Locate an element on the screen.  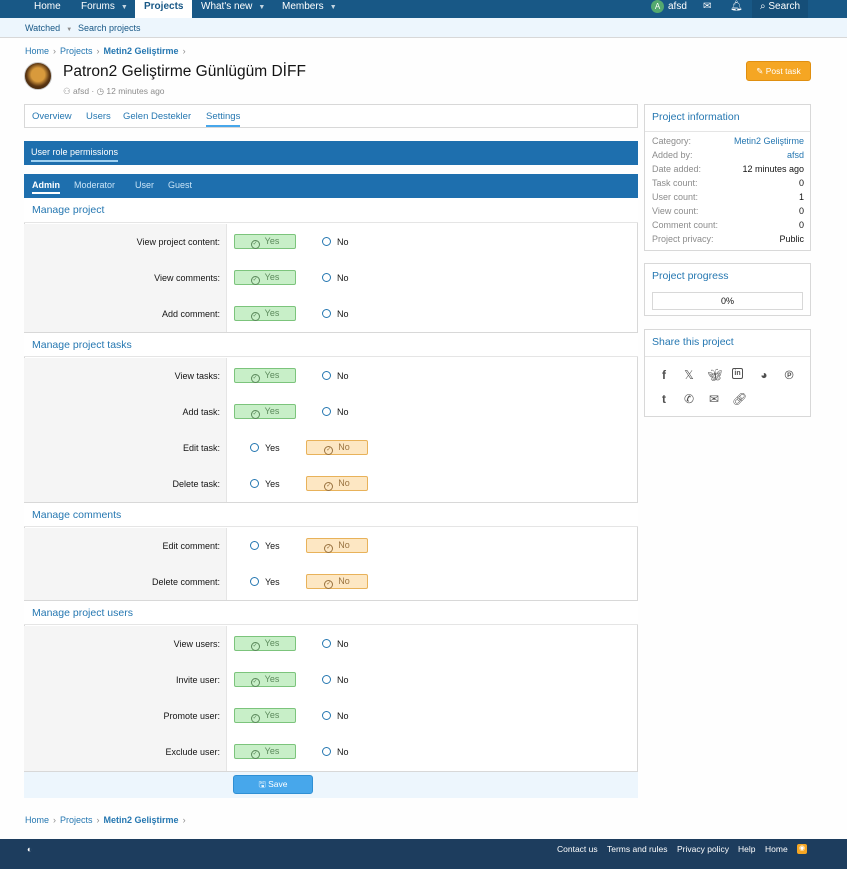
nav-projects: Projects is located at coordinates (164, 9).